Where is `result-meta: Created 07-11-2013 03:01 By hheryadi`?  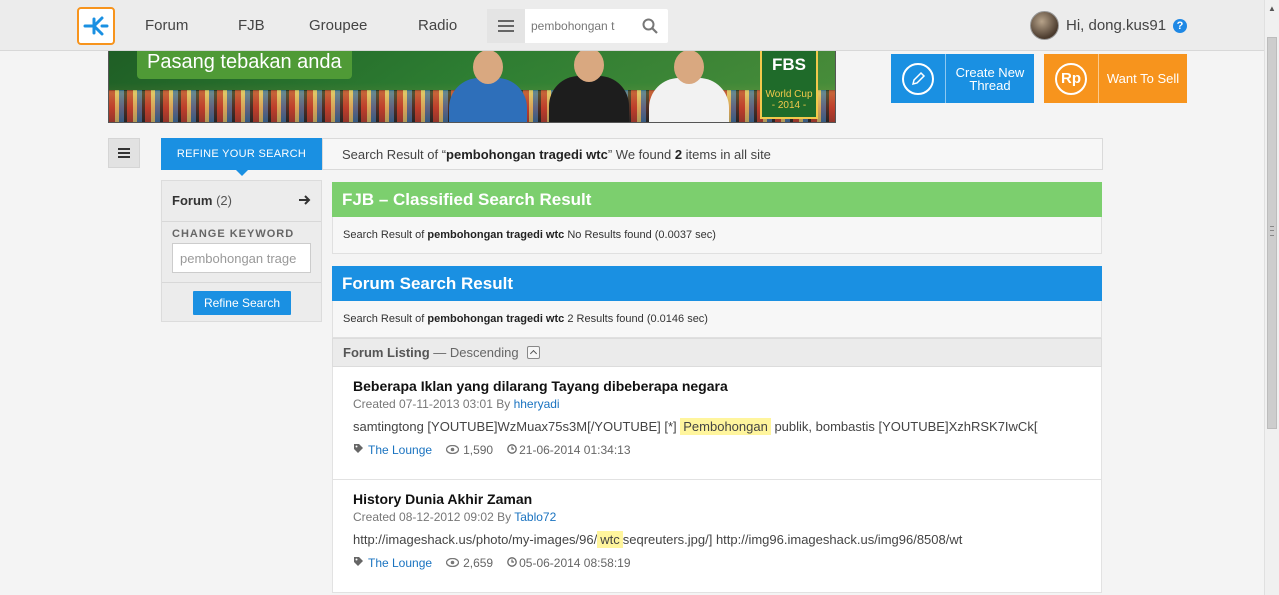 result-meta: Created 07-11-2013 03:01 By hheryadi is located at coordinates (456, 404).